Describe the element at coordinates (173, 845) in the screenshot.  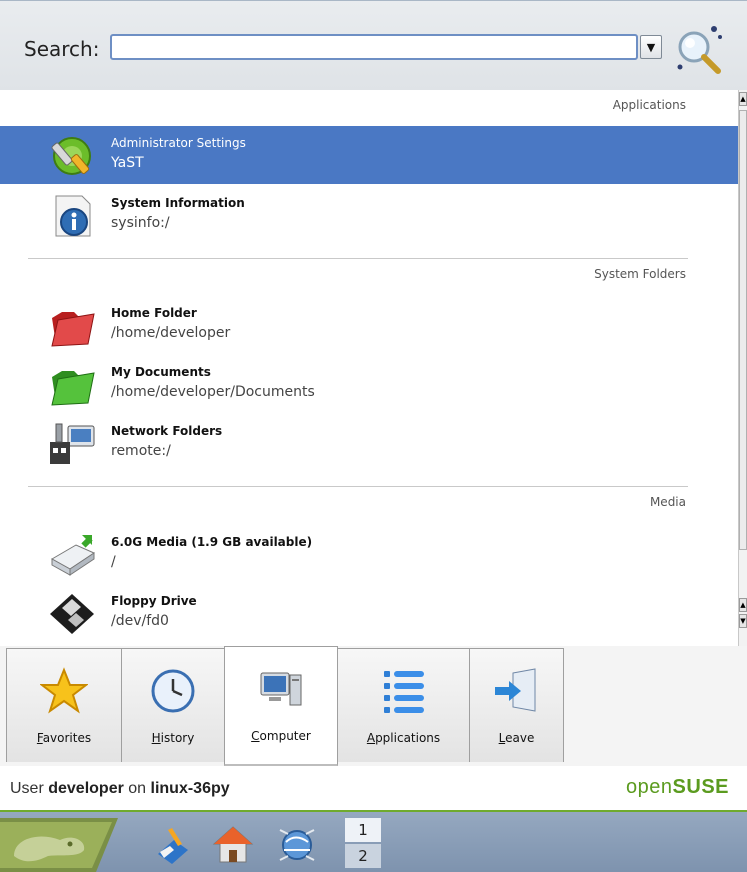
I see `desktop-icon` at that location.